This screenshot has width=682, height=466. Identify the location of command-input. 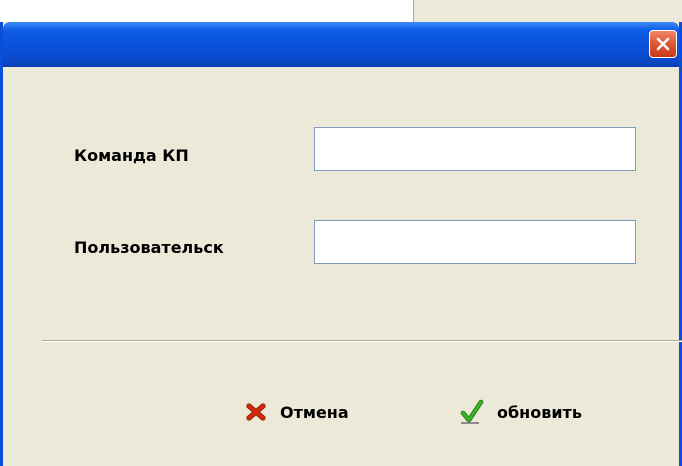
(475, 149).